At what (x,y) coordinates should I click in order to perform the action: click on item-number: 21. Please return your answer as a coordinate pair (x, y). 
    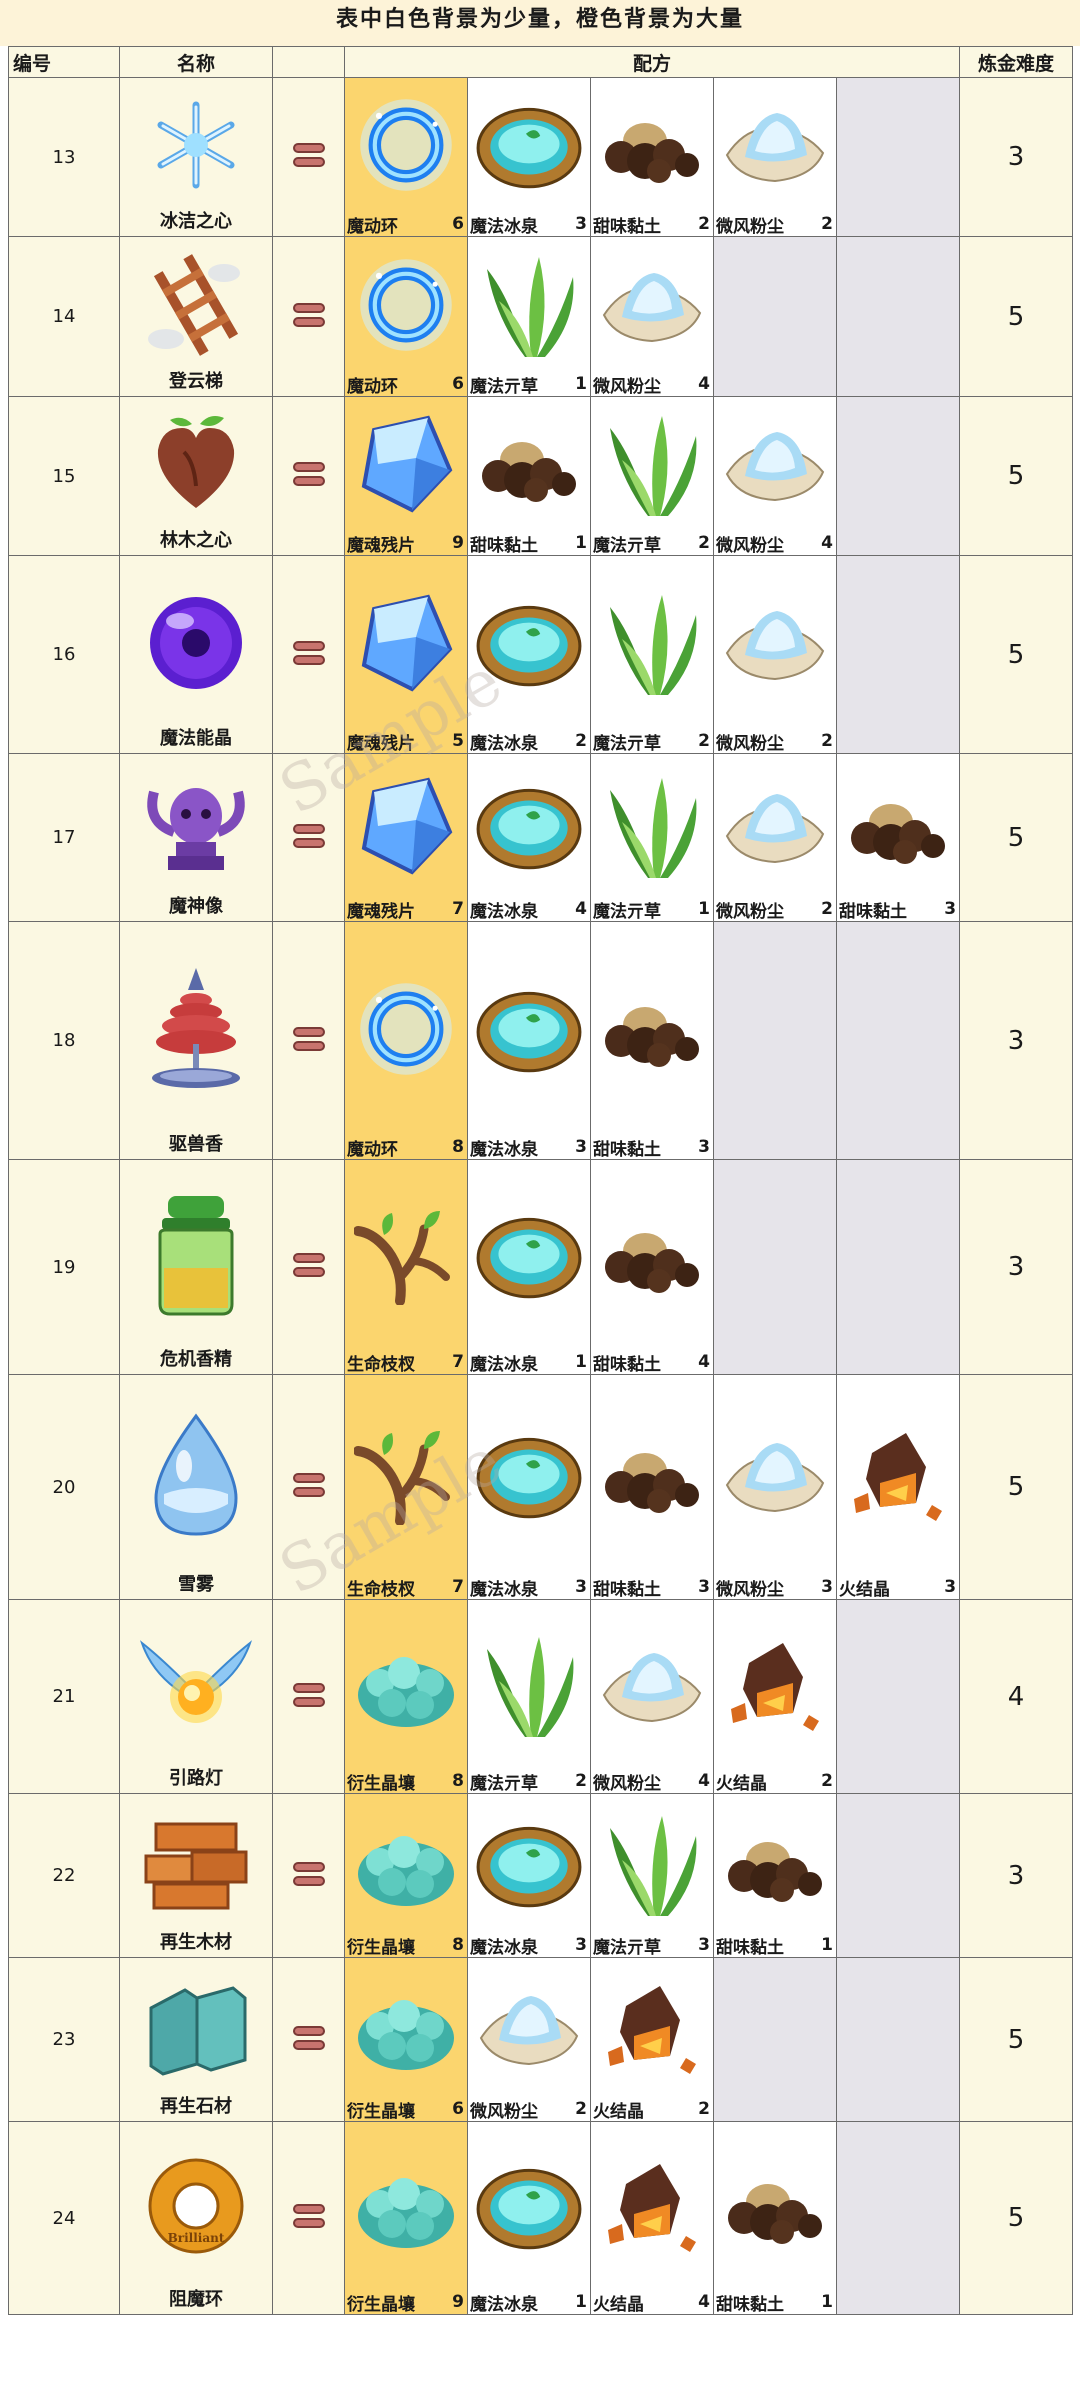
    Looking at the image, I should click on (64, 1696).